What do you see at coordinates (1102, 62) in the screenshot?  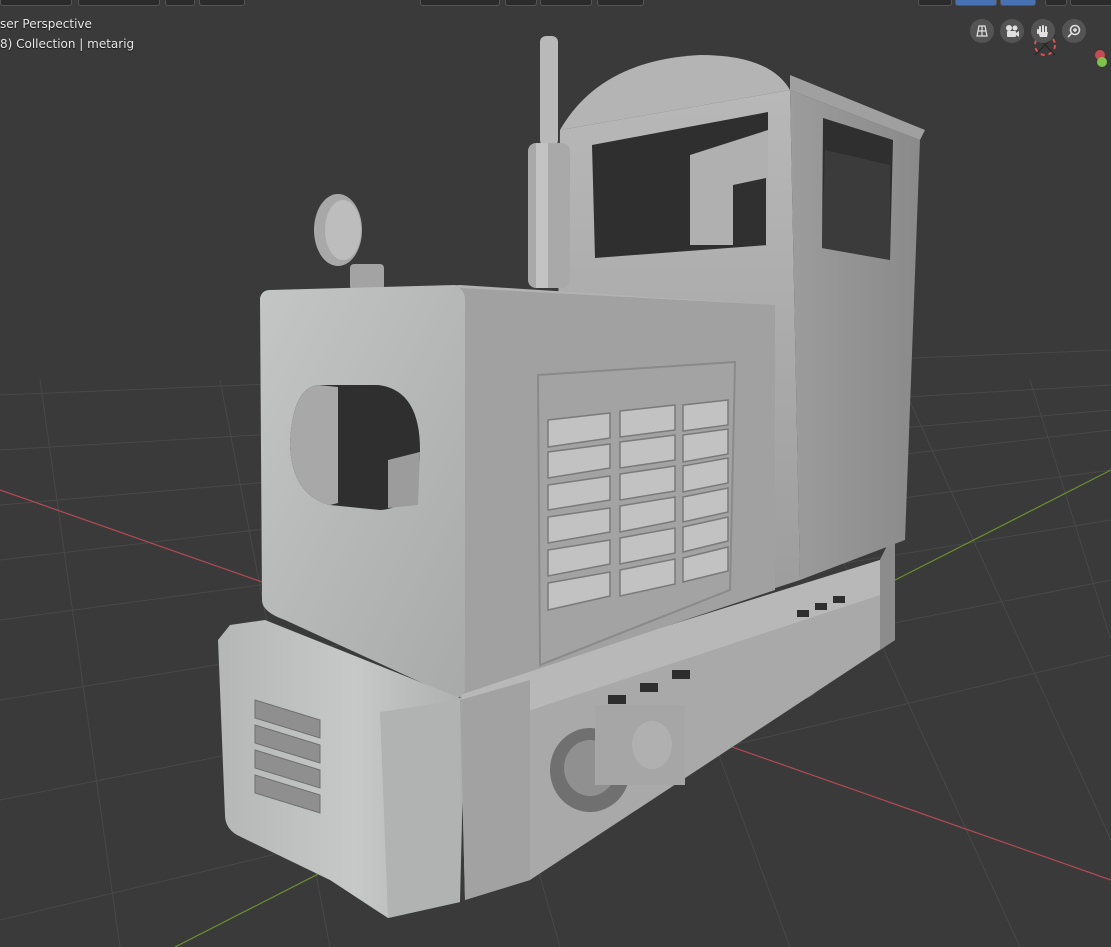 I see `gizmo-axis-dot-green` at bounding box center [1102, 62].